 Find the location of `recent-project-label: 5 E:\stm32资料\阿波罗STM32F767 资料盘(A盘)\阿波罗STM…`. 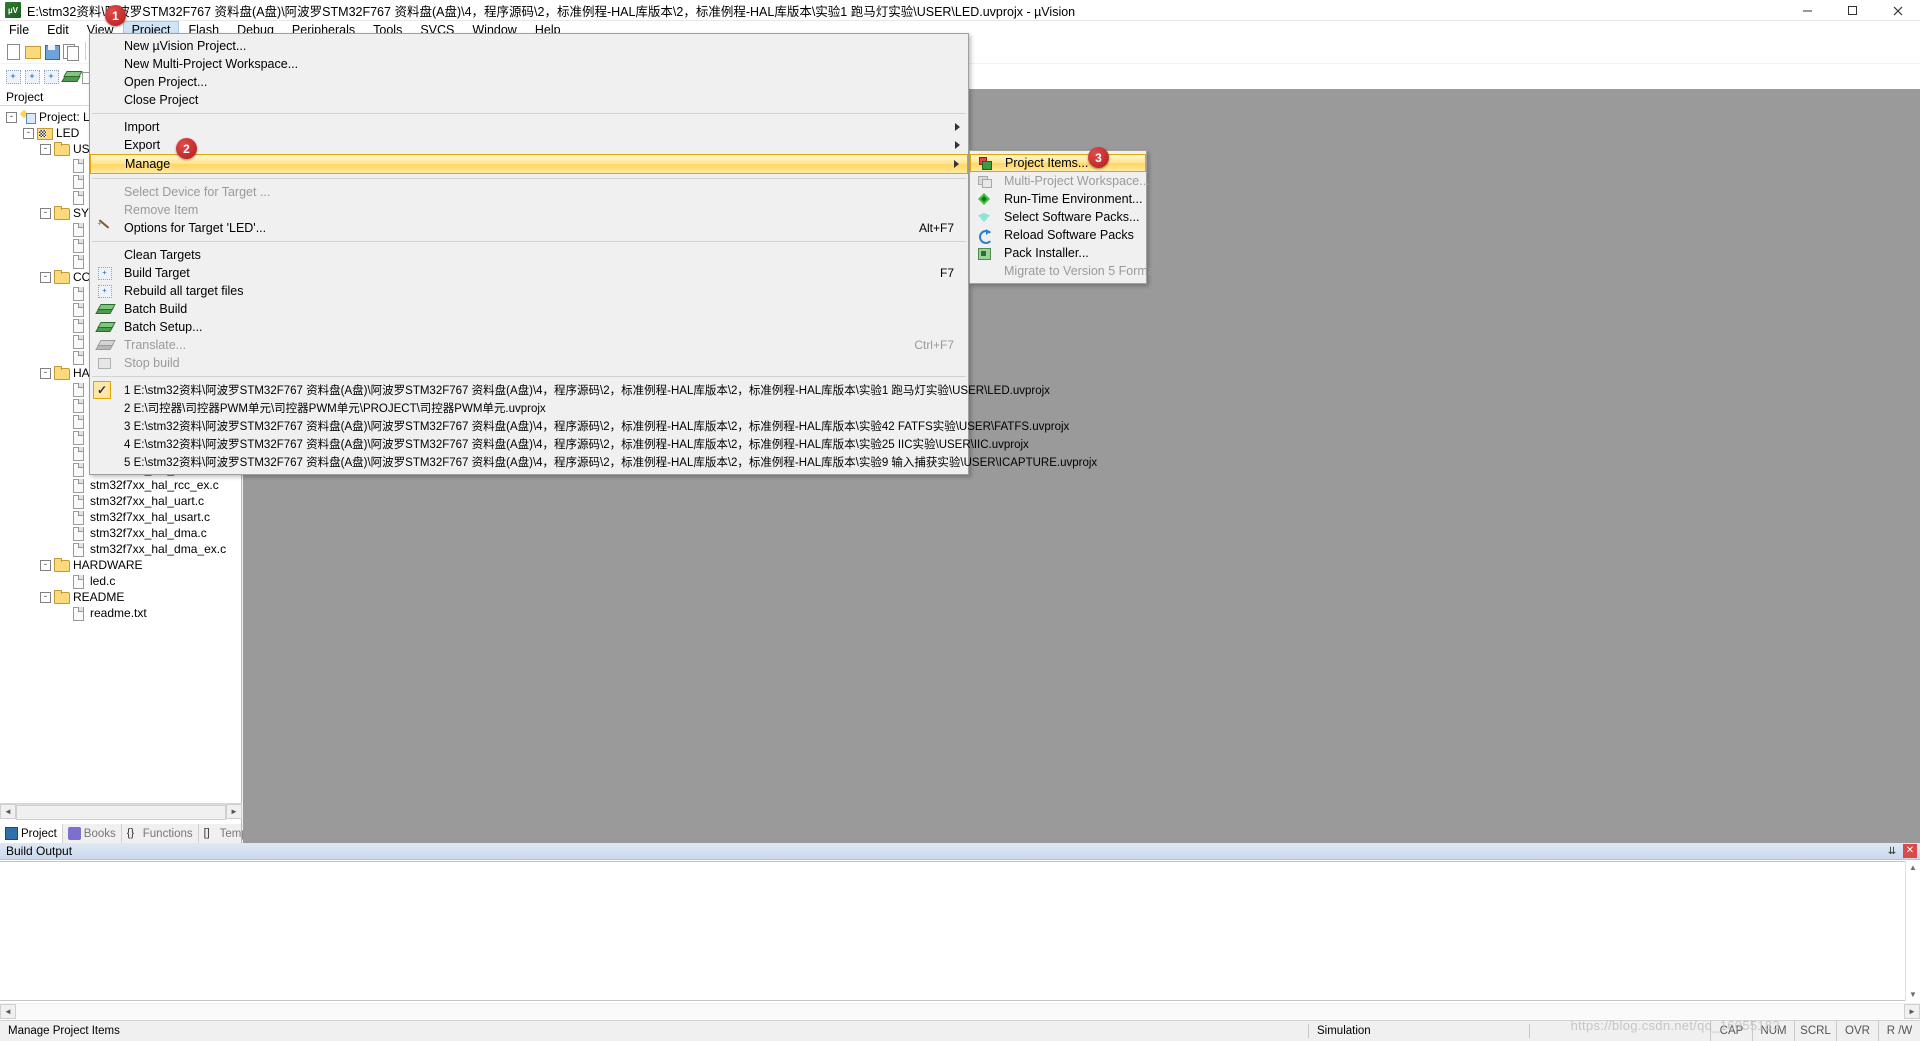

recent-project-label: 5 E:\stm32资料\阿波罗STM32F767 资料盘(A盘)\阿波罗STM… is located at coordinates (611, 463).